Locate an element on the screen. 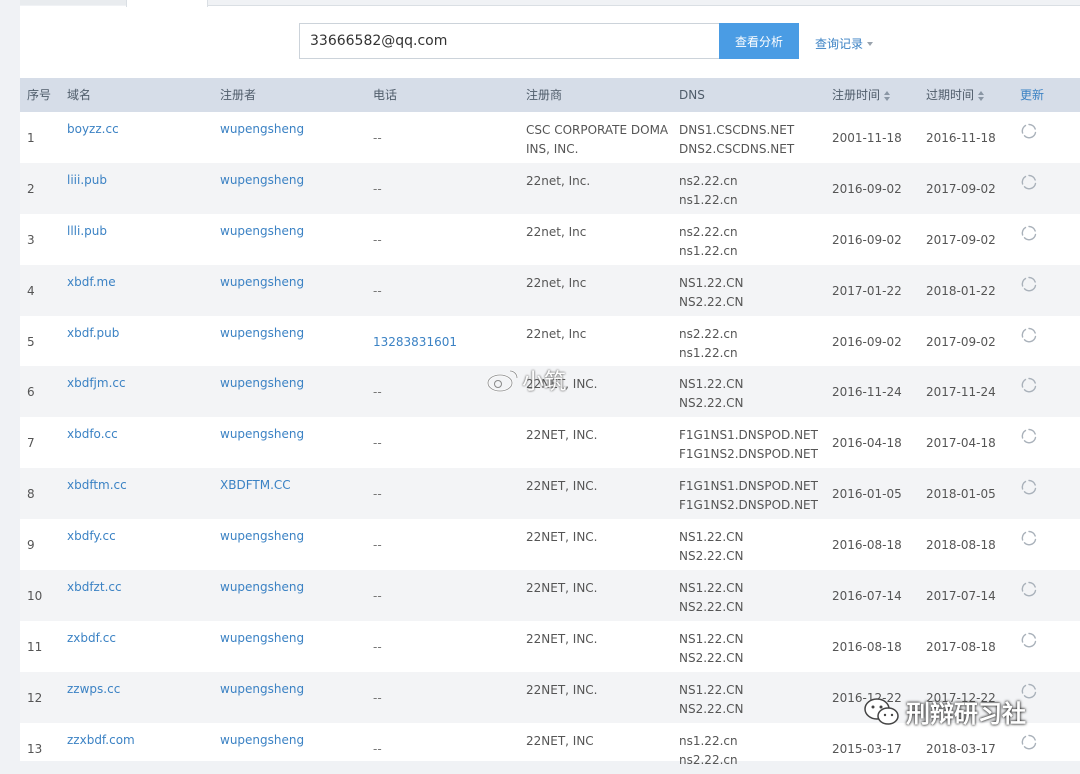 Image resolution: width=1080 pixels, height=774 pixels. domain-link: xbdfzt.cc is located at coordinates (94, 587).